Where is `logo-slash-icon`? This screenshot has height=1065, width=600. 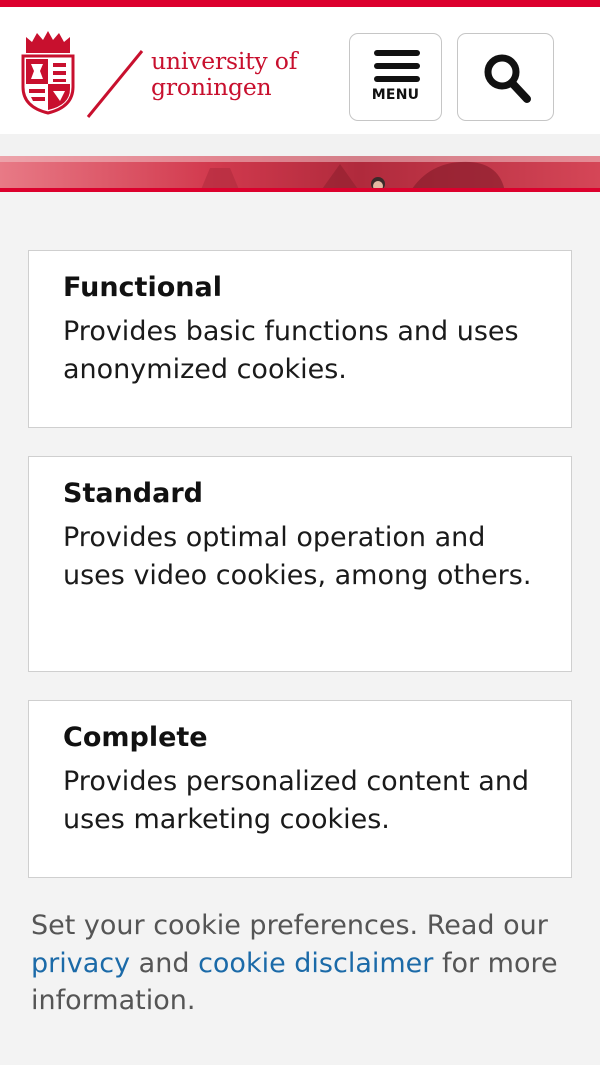
logo-slash-icon is located at coordinates (115, 84).